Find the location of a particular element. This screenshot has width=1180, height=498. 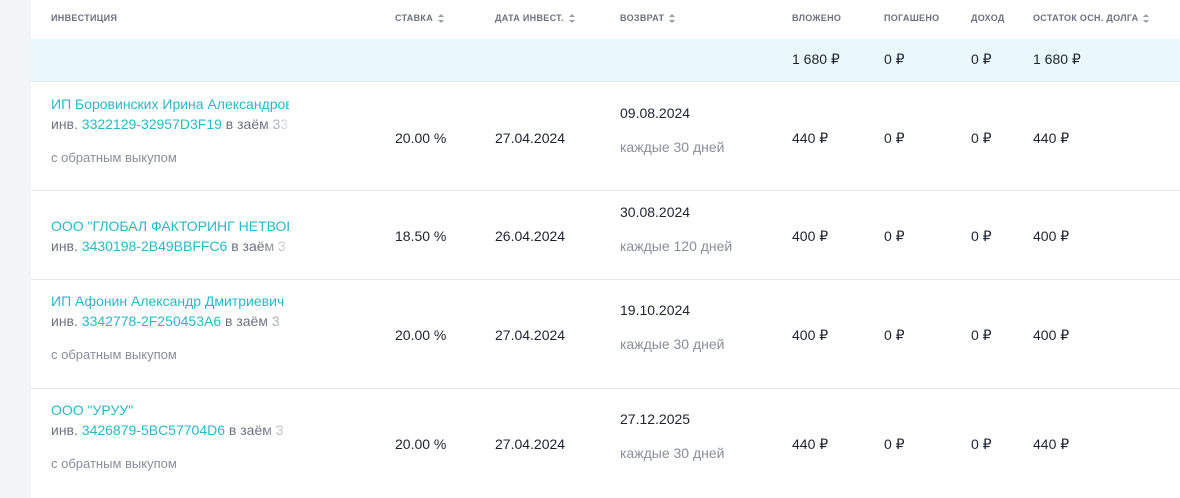

investment-id-line: инв. 3426879-5BC57704D6 в заём 3 is located at coordinates (172, 430).